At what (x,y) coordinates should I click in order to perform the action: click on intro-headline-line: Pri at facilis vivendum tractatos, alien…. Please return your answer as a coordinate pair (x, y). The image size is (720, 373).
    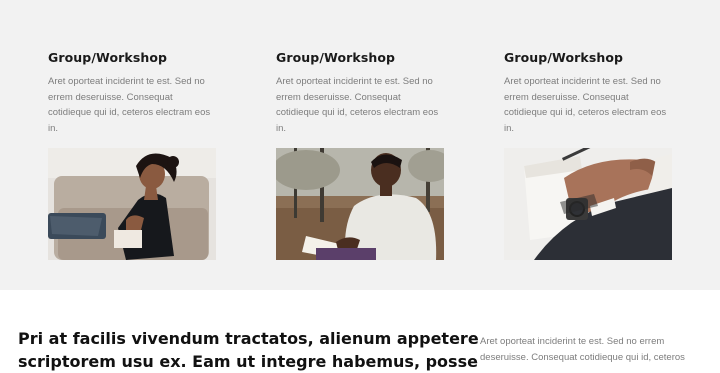
    Looking at the image, I should click on (248, 338).